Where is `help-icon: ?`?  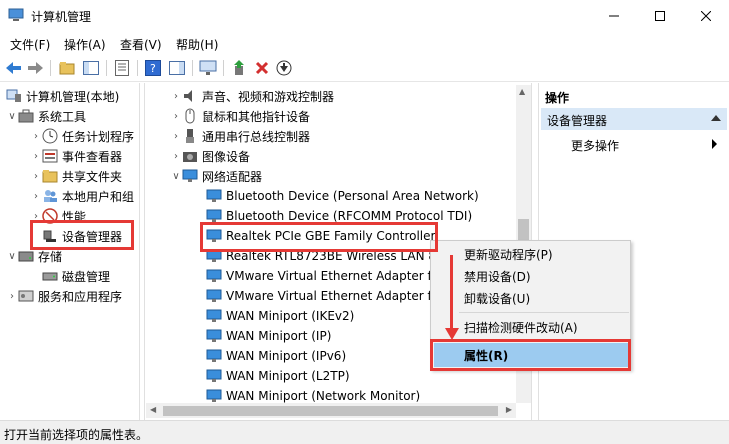
help-icon: ? is located at coordinates (153, 68).